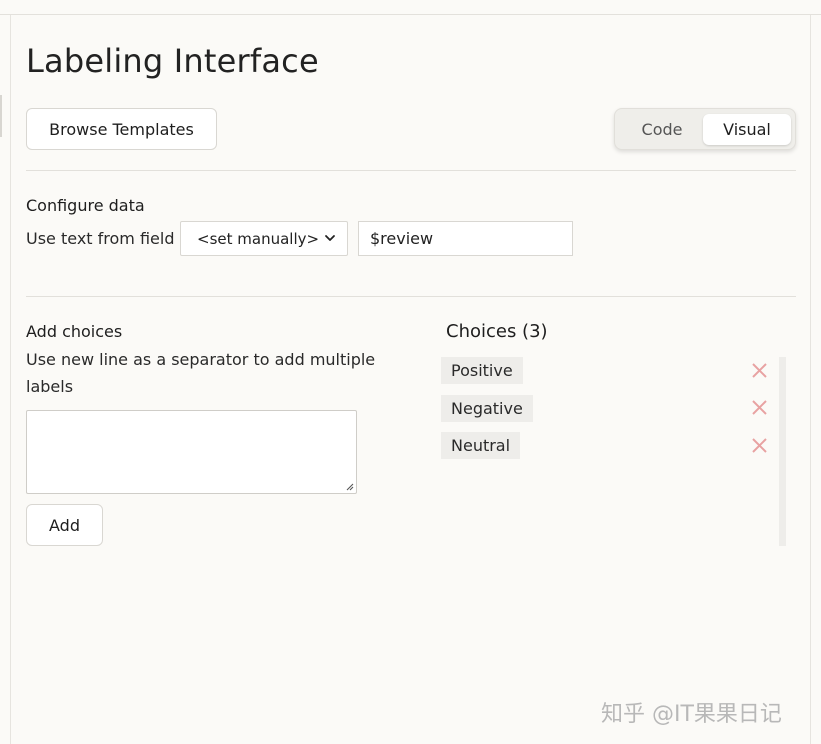 The image size is (821, 744). I want to click on add-choices-title: Add choices, so click(74, 331).